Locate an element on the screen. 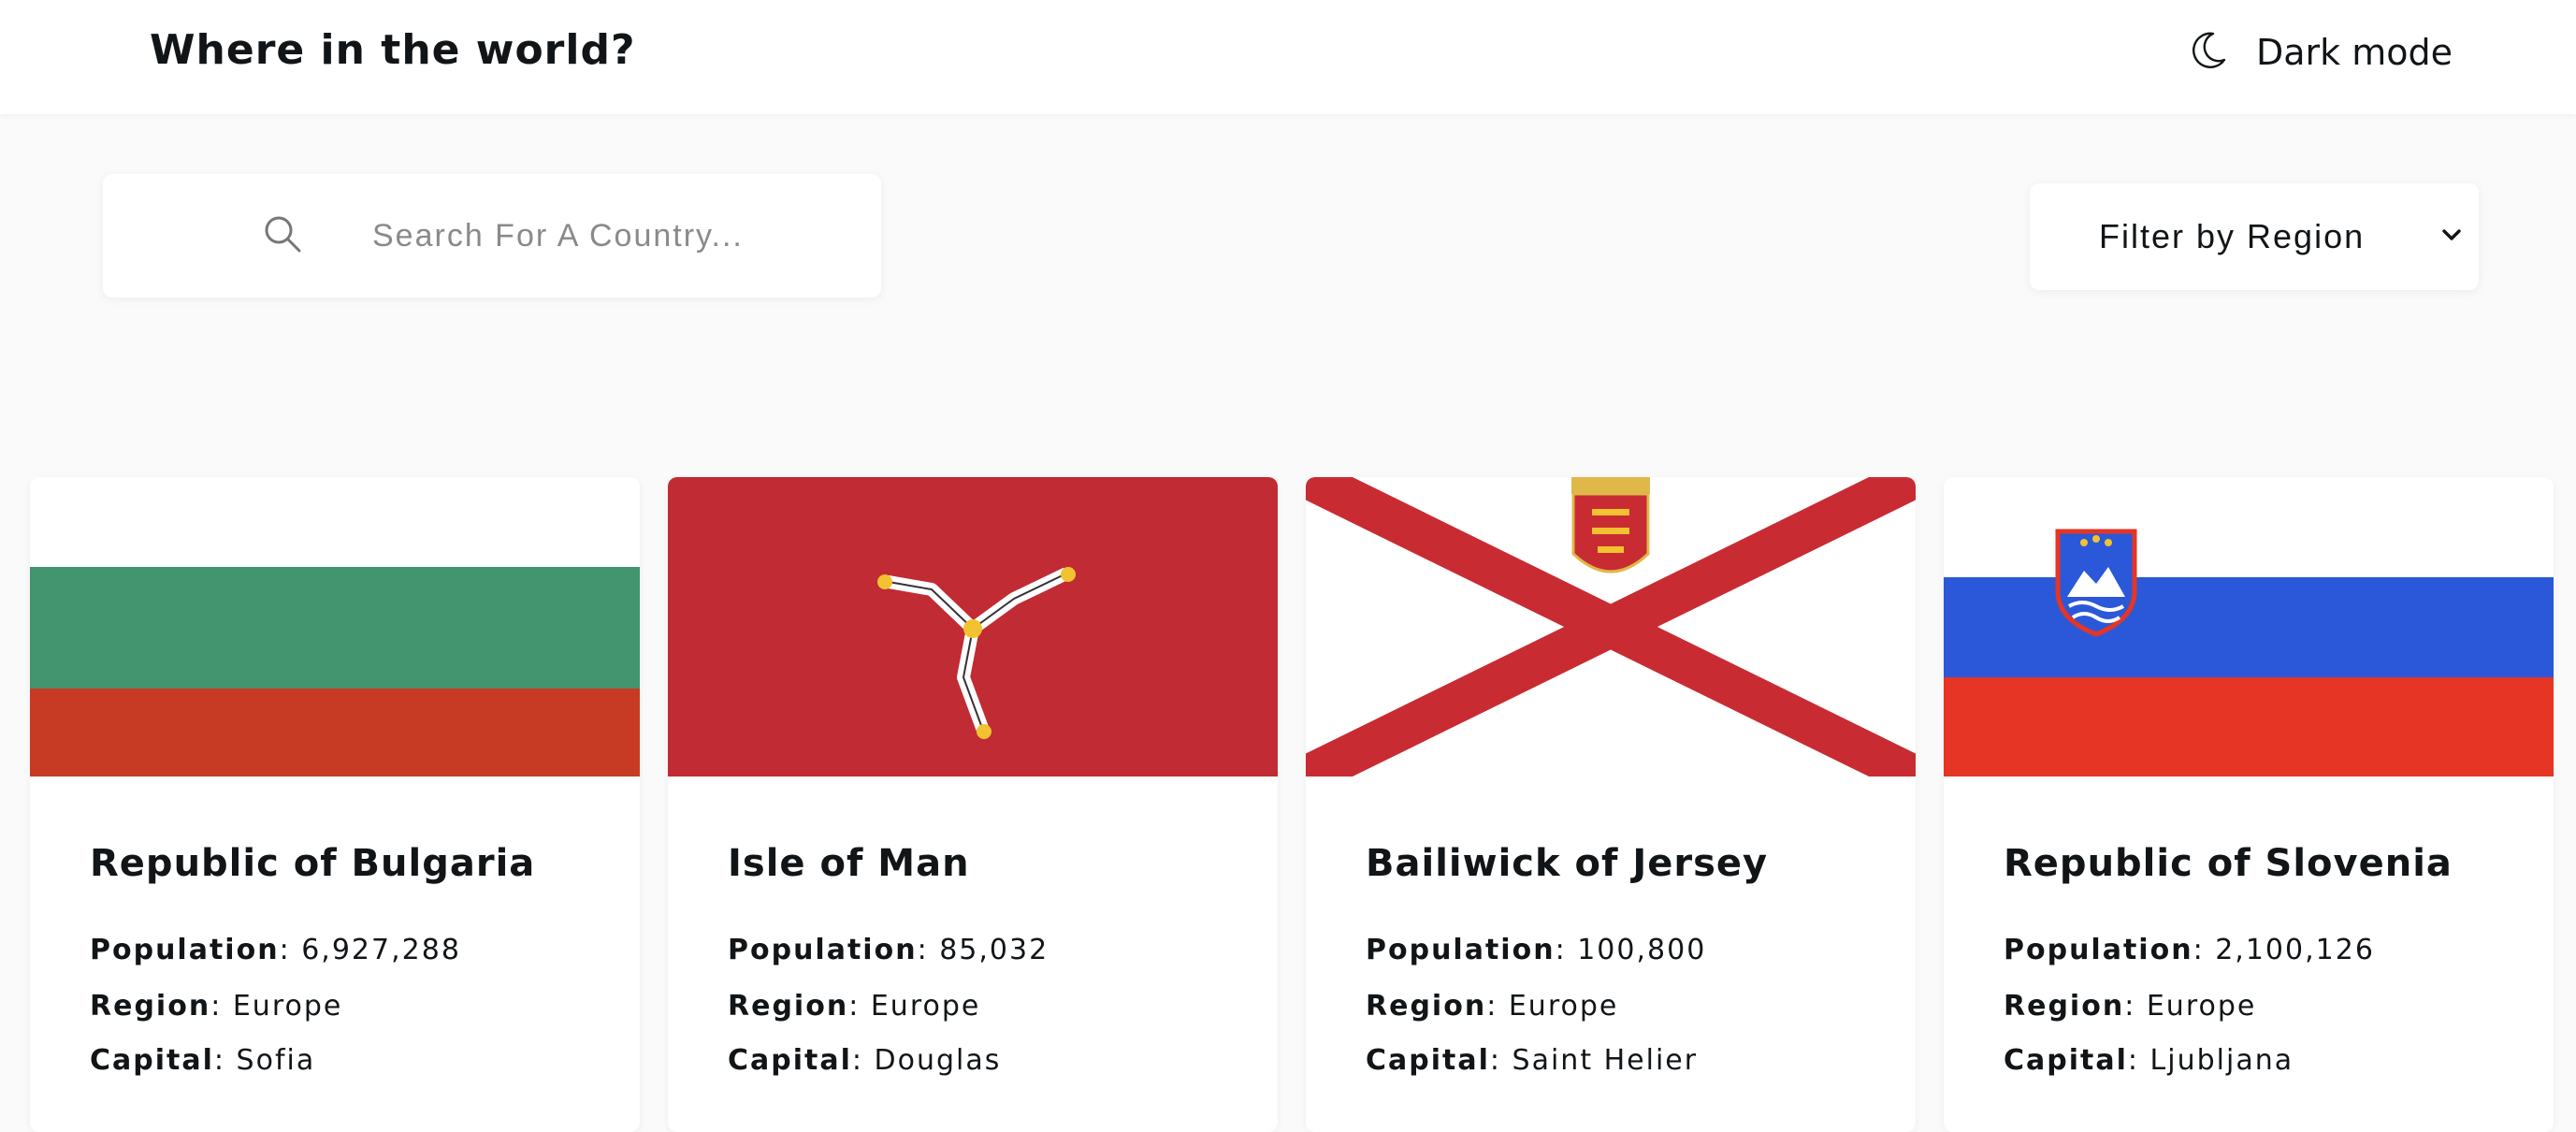  dark-mode-label: Dark mode is located at coordinates (2354, 52).